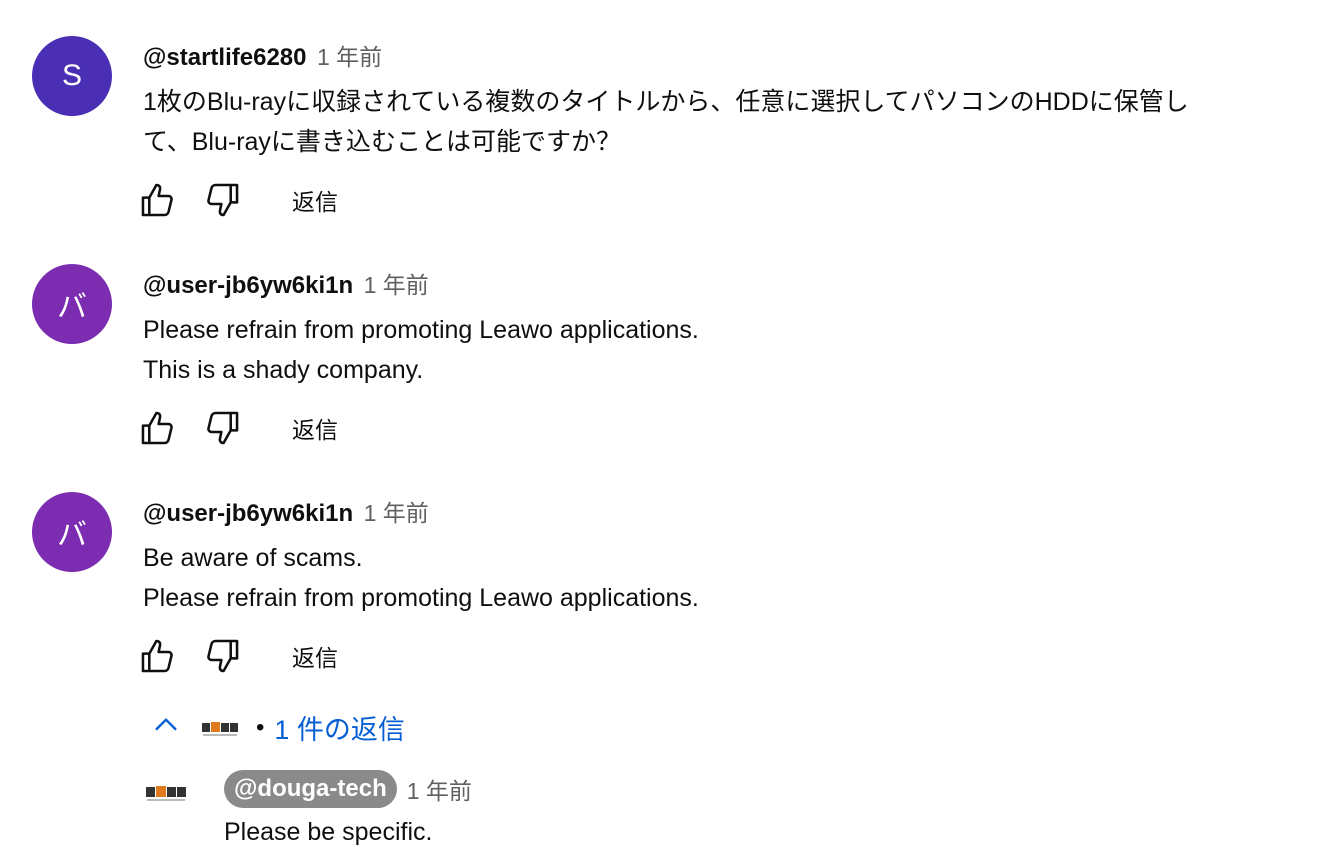 Image resolution: width=1322 pixels, height=852 pixels. I want to click on comment-text-line: Be aware of scams., so click(253, 558).